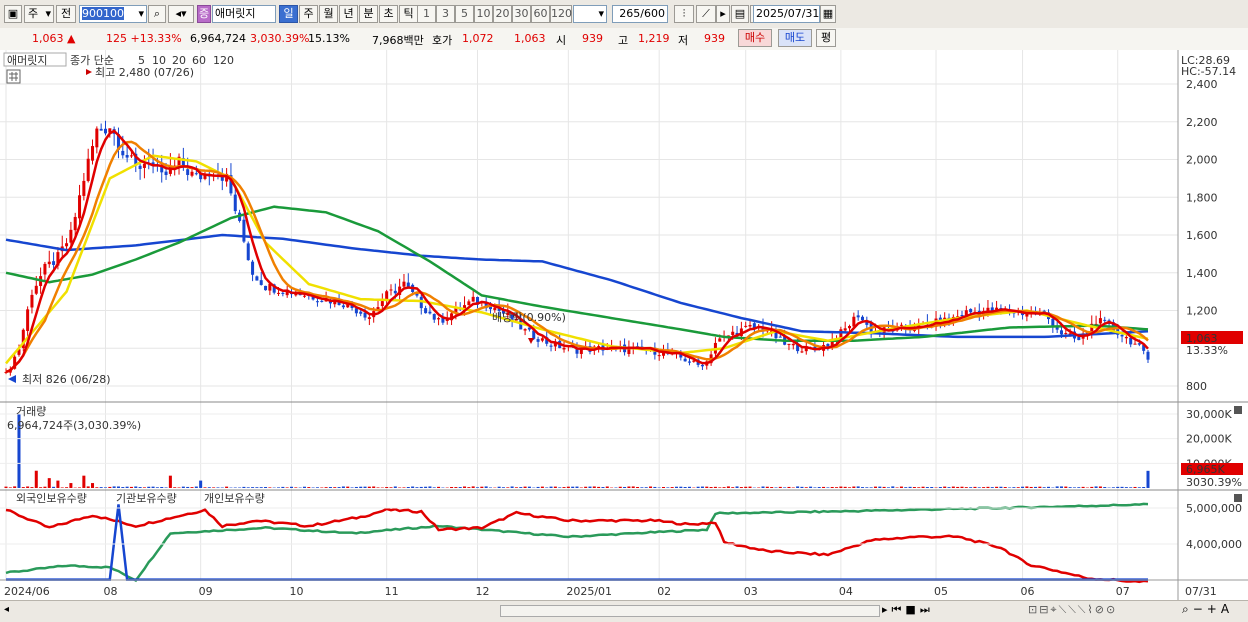 The height and width of the screenshot is (622, 1248). I want to click on number-button-5: 5, so click(464, 14).